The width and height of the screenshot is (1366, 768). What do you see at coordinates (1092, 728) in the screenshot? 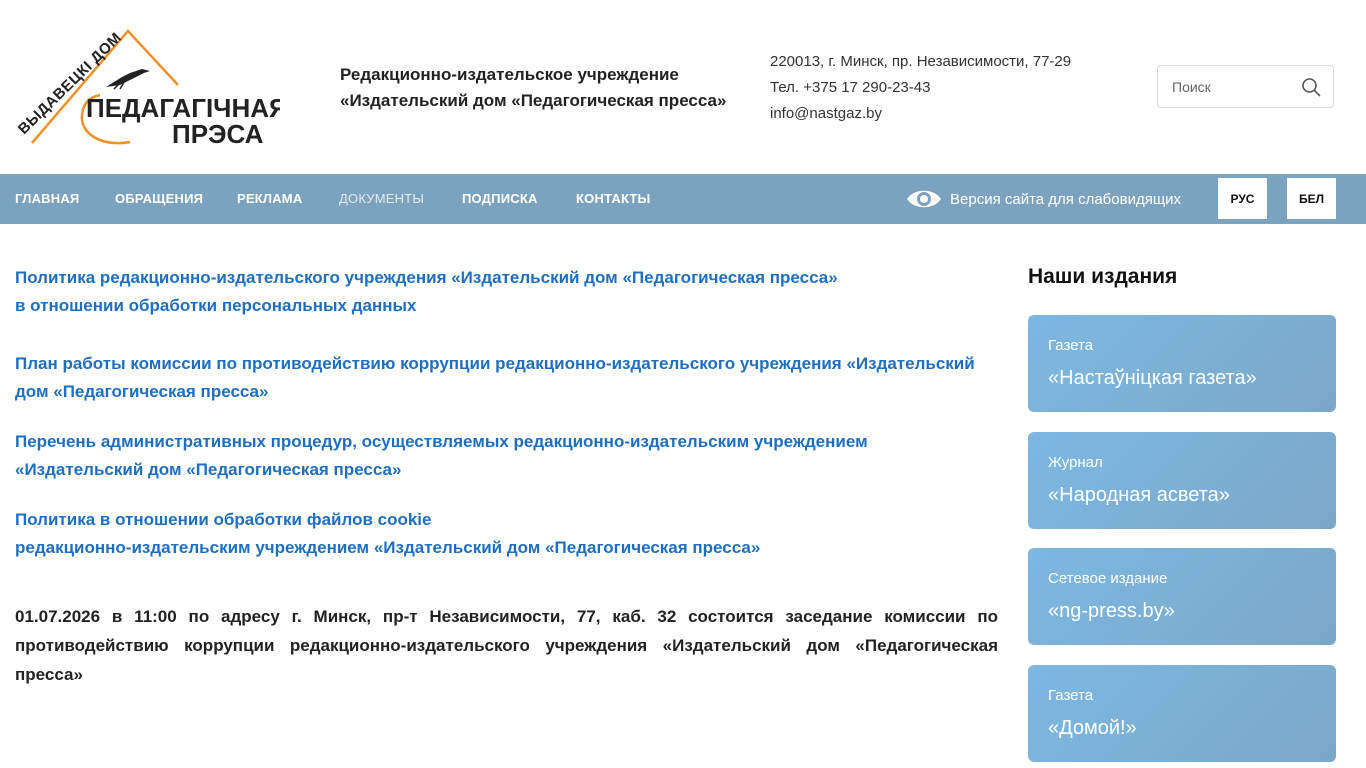
I see `publication-name: «Домой!»` at bounding box center [1092, 728].